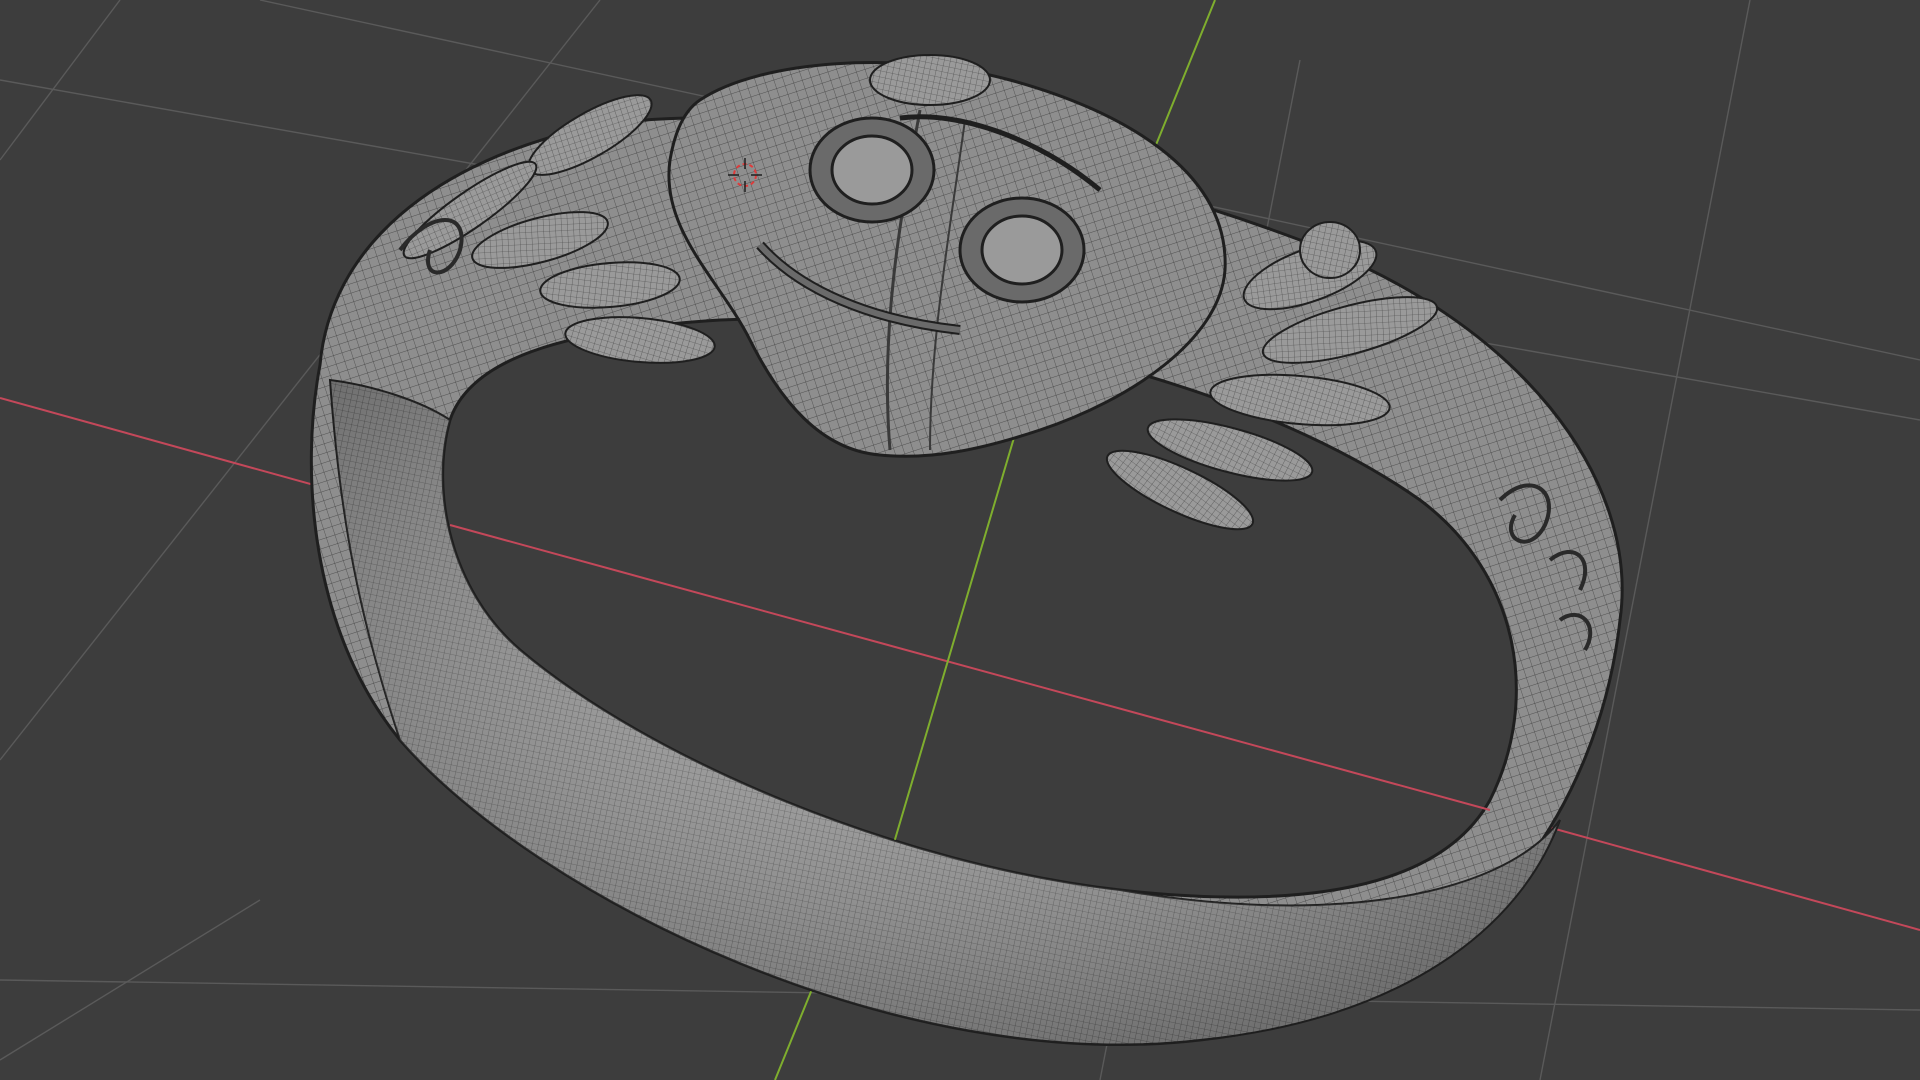 The width and height of the screenshot is (1920, 1080). Describe the element at coordinates (930, 80) in the screenshot. I see `shell-bump` at that location.